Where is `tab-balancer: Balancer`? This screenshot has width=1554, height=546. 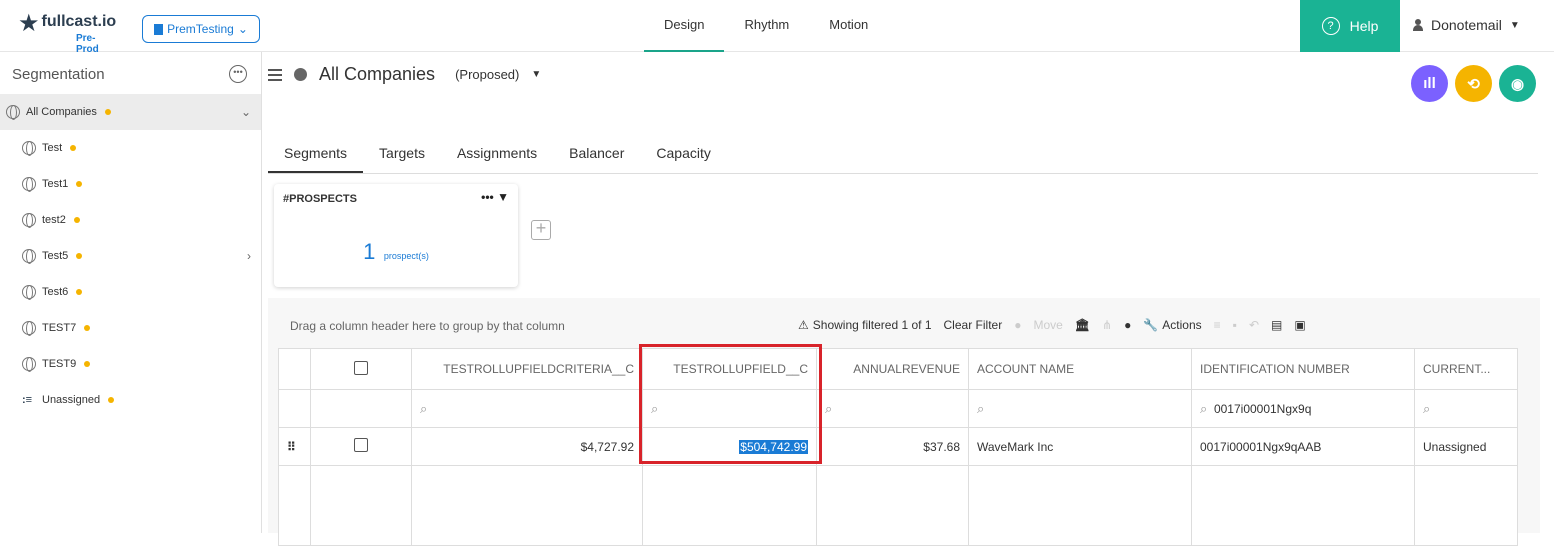
tab-balancer: Balancer is located at coordinates (596, 154).